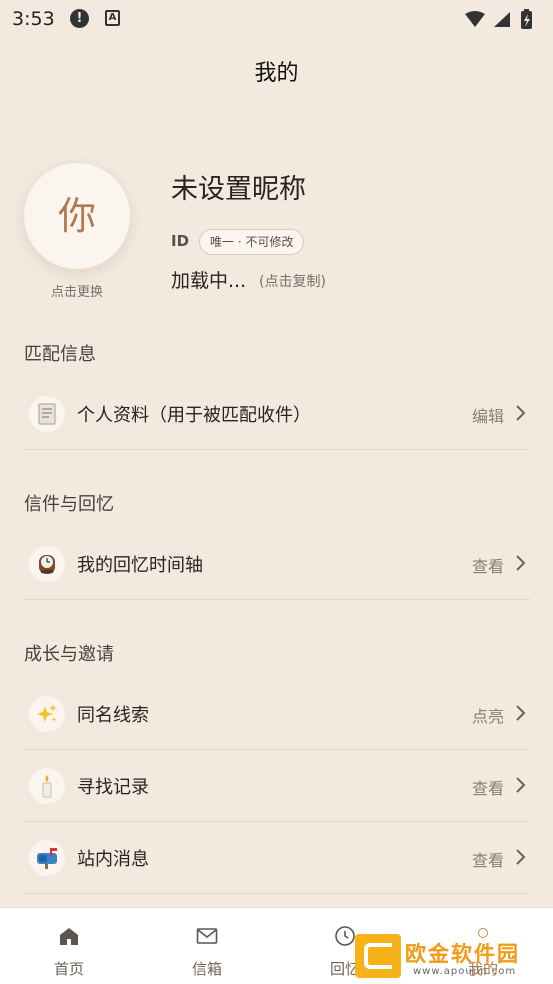  What do you see at coordinates (47, 714) in the screenshot?
I see `sparkles-icon` at bounding box center [47, 714].